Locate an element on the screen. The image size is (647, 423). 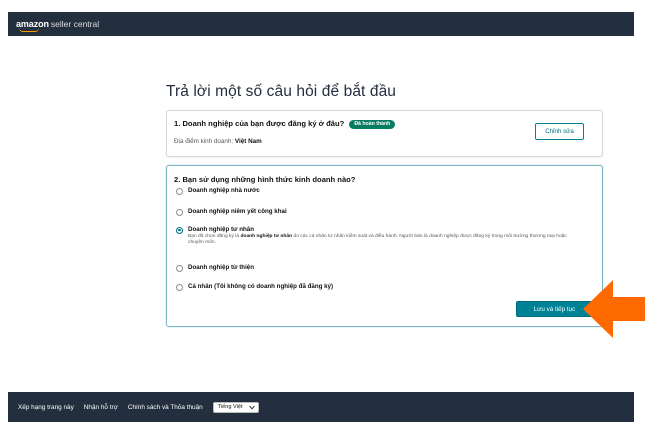
option-charity: Doanh nghiệp từ thiện is located at coordinates (215, 268).